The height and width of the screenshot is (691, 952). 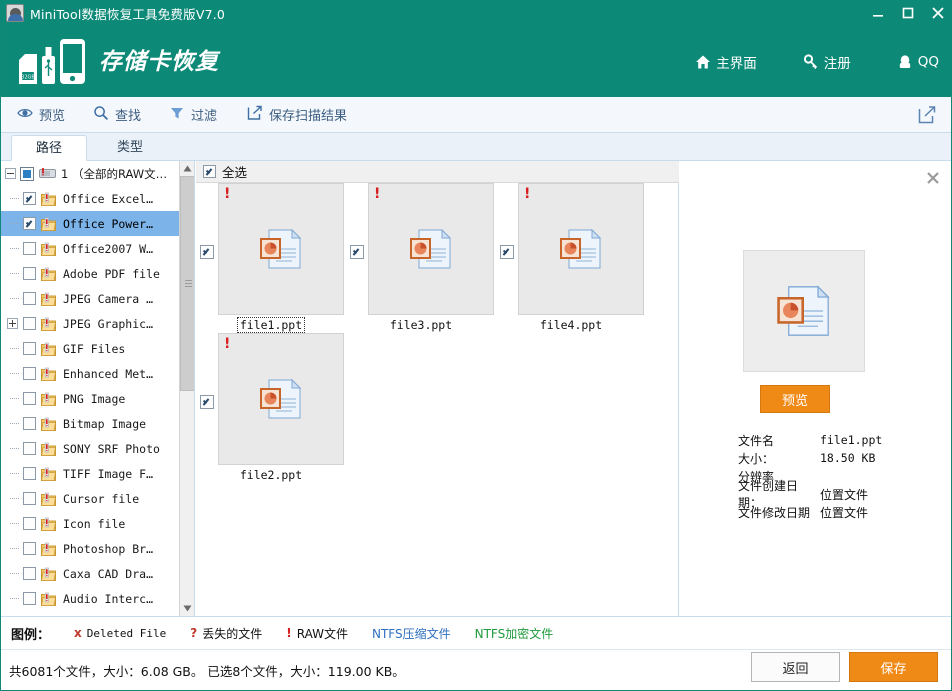 What do you see at coordinates (437, 172) in the screenshot?
I see `select-all-row: 全选` at bounding box center [437, 172].